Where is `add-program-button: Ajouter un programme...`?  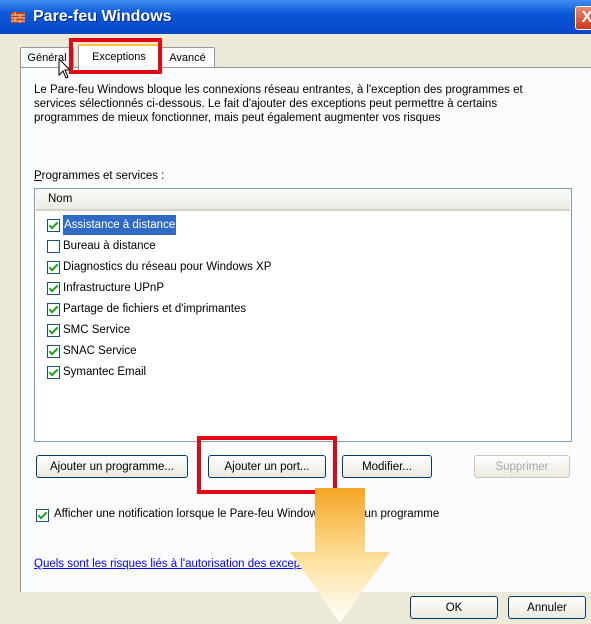 add-program-button: Ajouter un programme... is located at coordinates (112, 466).